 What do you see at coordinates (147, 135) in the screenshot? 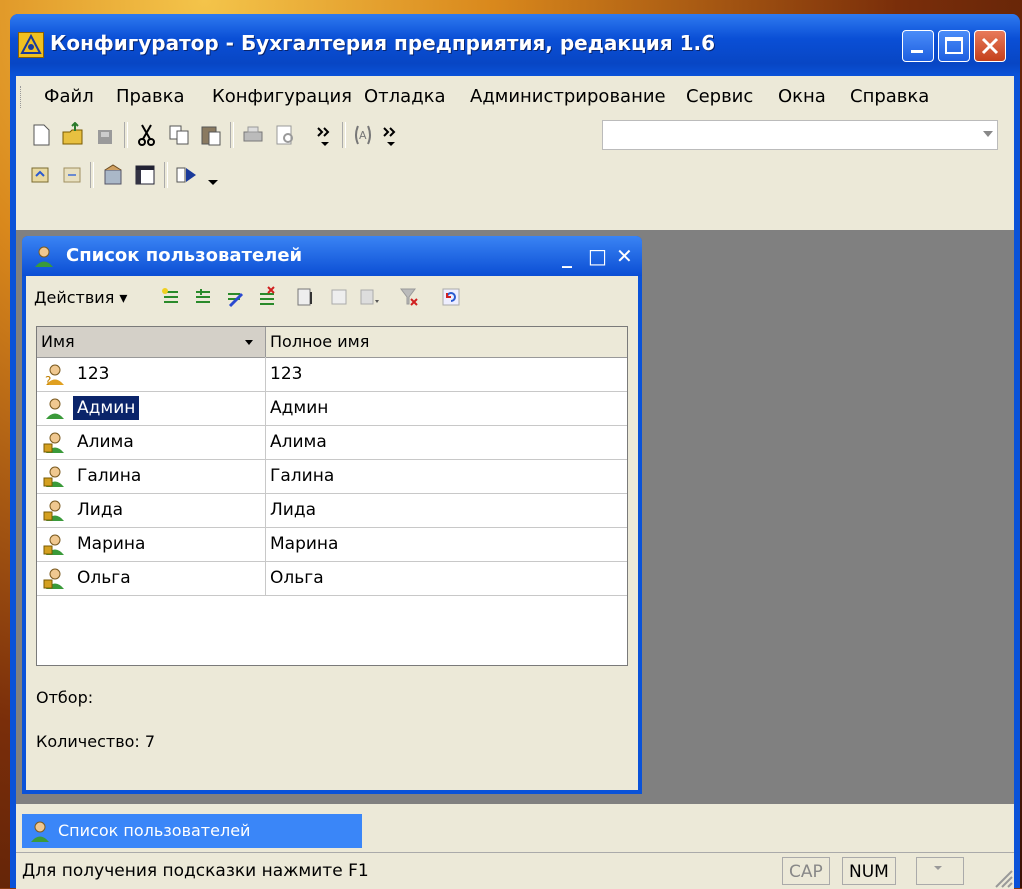
I see `cut-icon` at bounding box center [147, 135].